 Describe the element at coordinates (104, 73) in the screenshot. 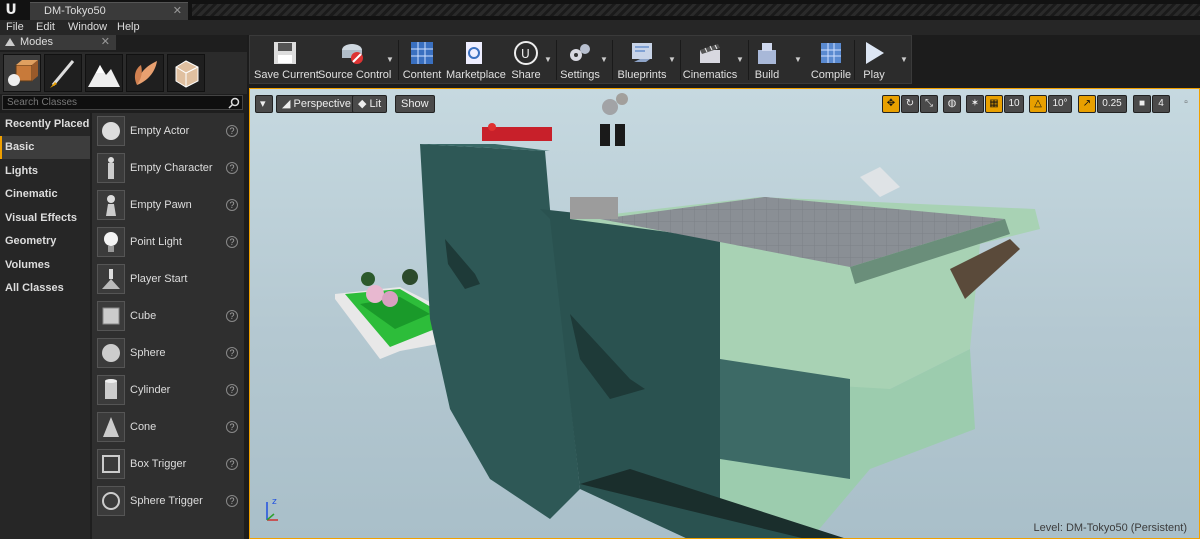

I see `landscape-mode-button` at that location.